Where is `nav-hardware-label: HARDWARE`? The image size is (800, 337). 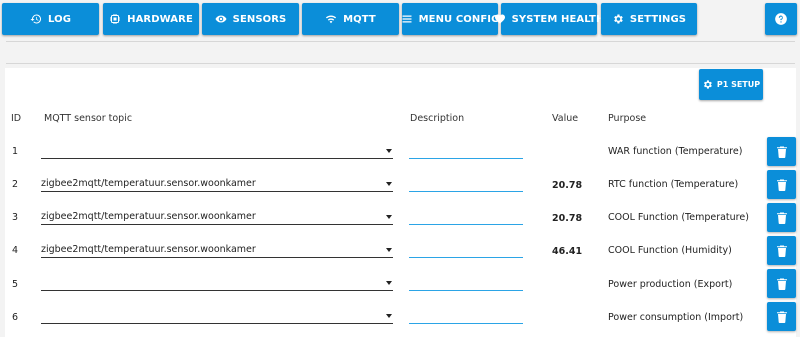 nav-hardware-label: HARDWARE is located at coordinates (160, 19).